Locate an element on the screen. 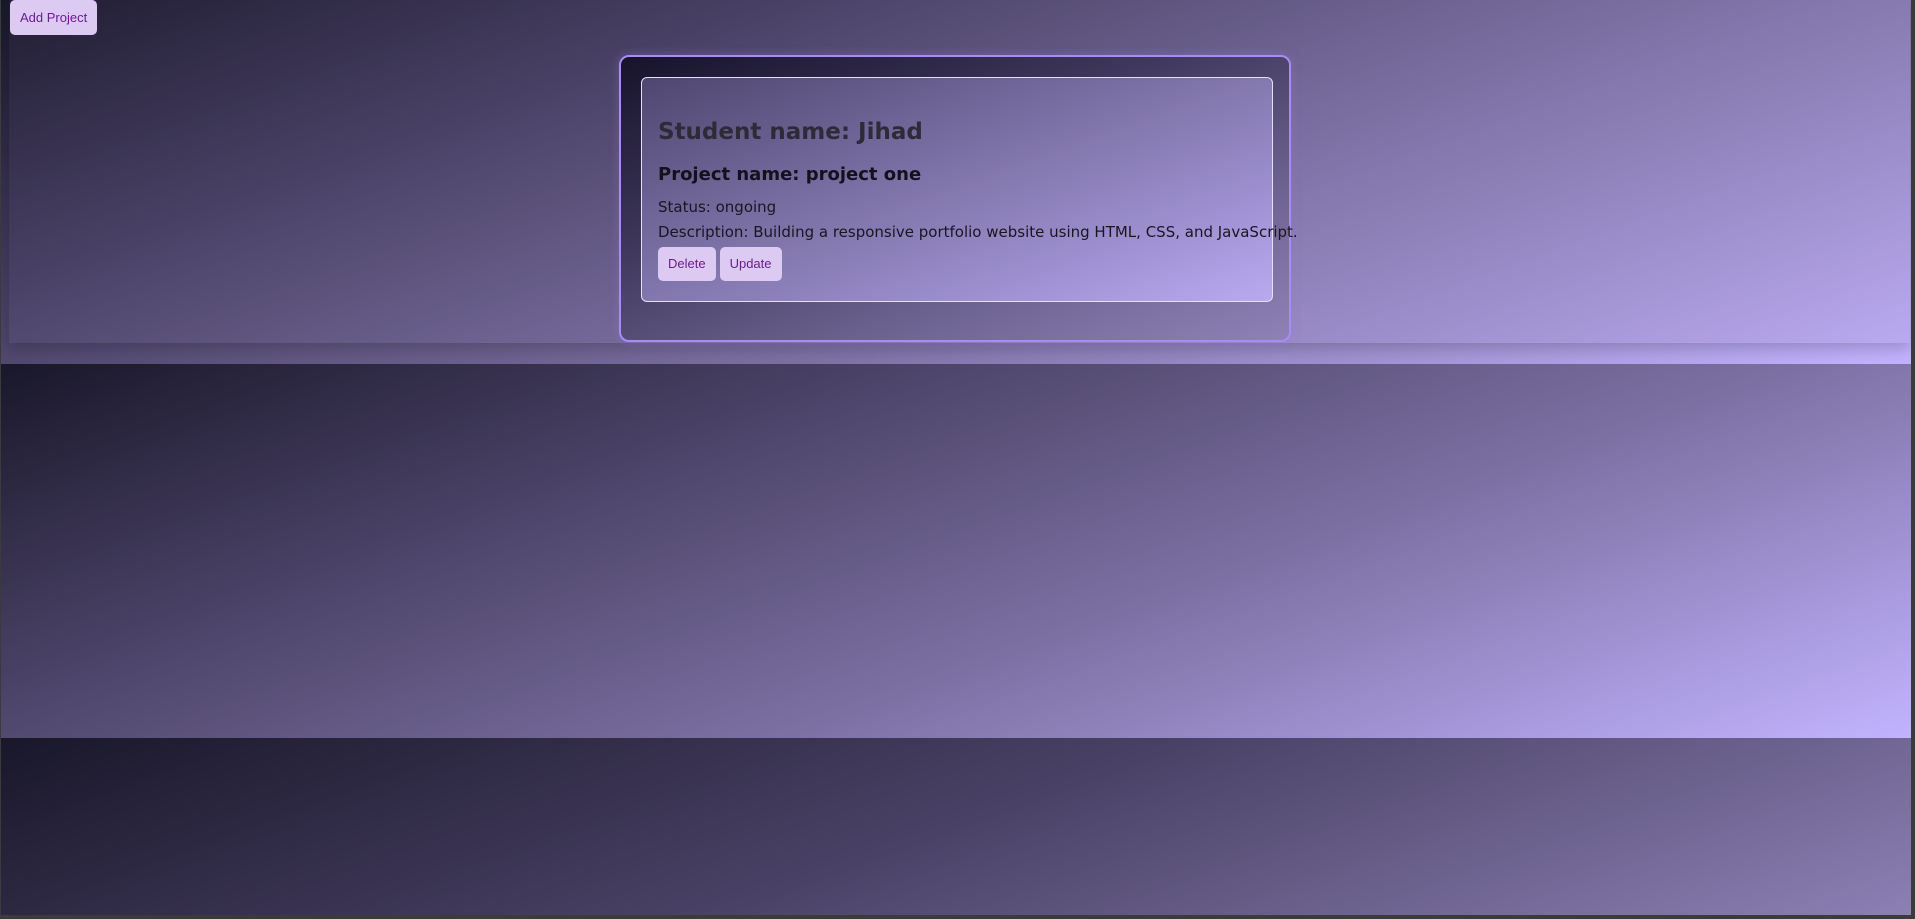 The image size is (1915, 919). delete-button: Delete is located at coordinates (687, 264).